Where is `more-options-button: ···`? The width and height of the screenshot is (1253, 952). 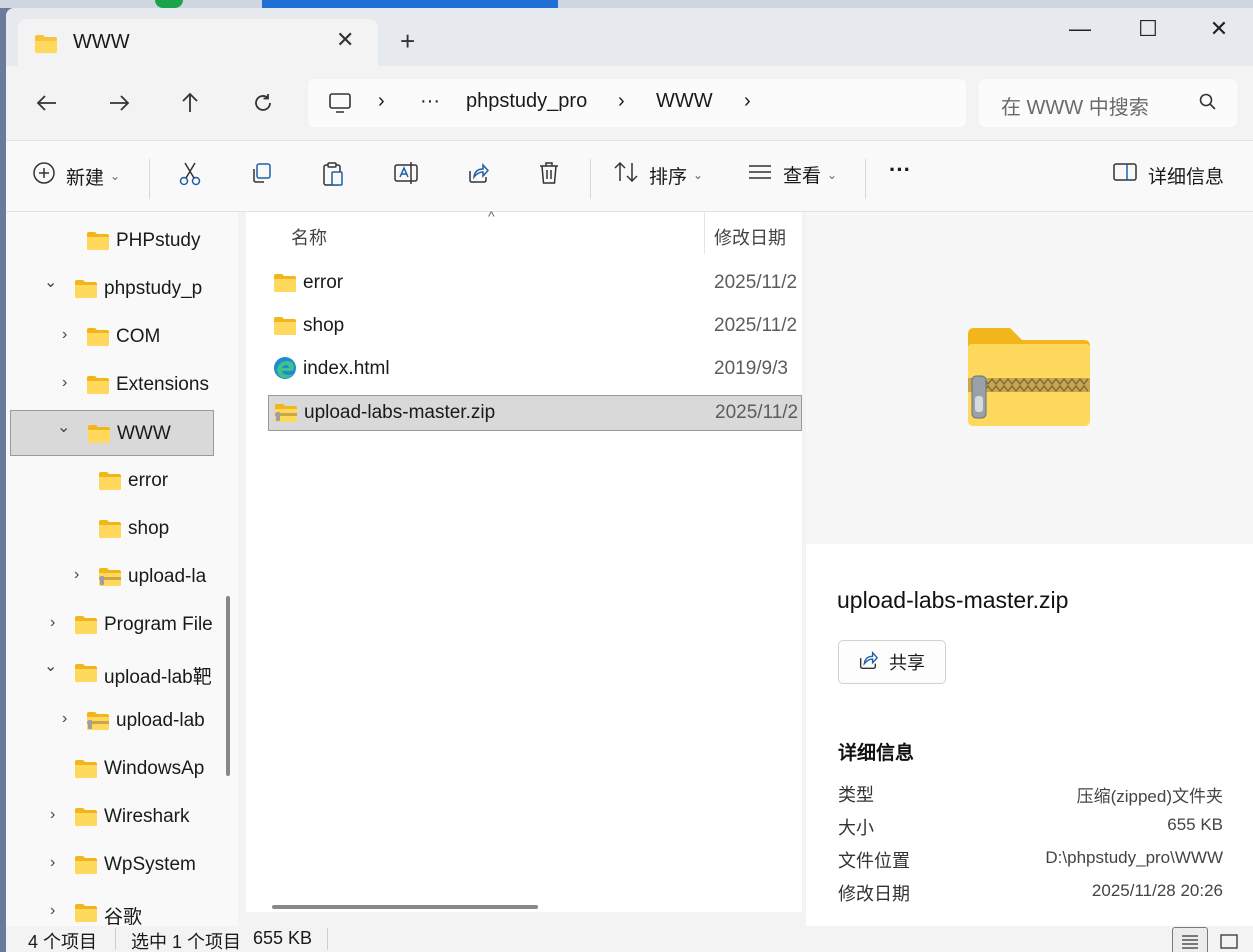
more-options-button: ··· is located at coordinates (900, 170).